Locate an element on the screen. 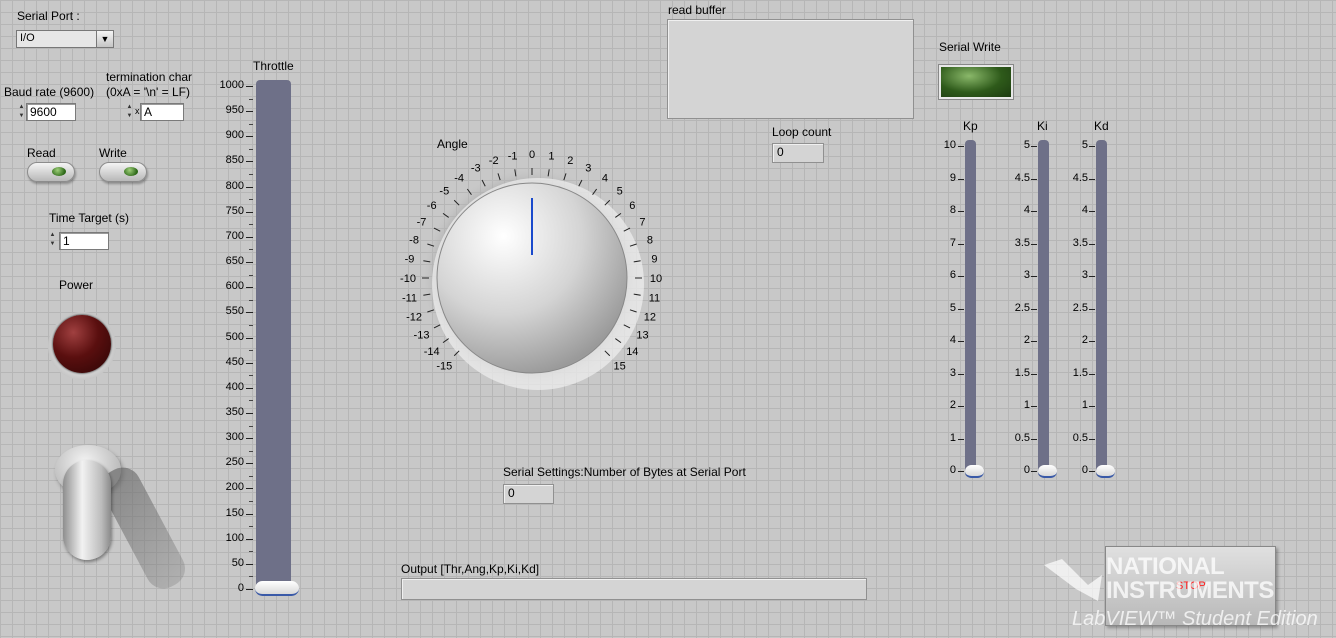 This screenshot has height=638, width=1336. kd-tick-label: 1.5 is located at coordinates (1080, 372).